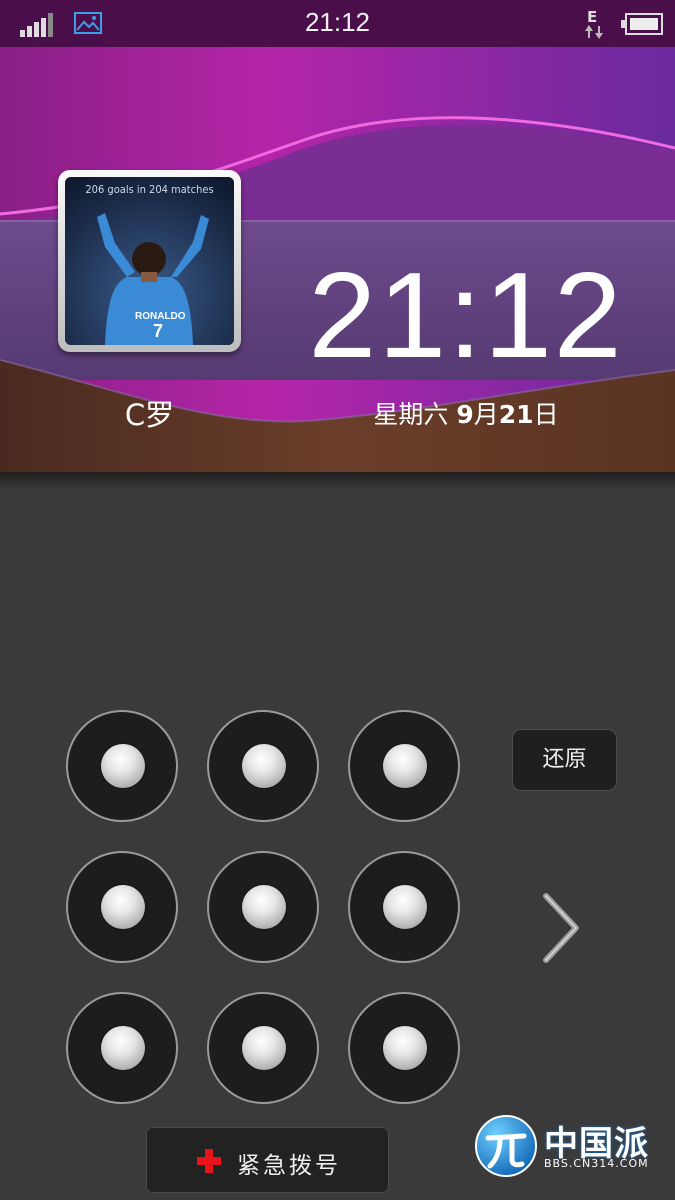  I want to click on contact-photo-frame: RONALDO 7 206 goals in 204 matches, so click(149, 261).